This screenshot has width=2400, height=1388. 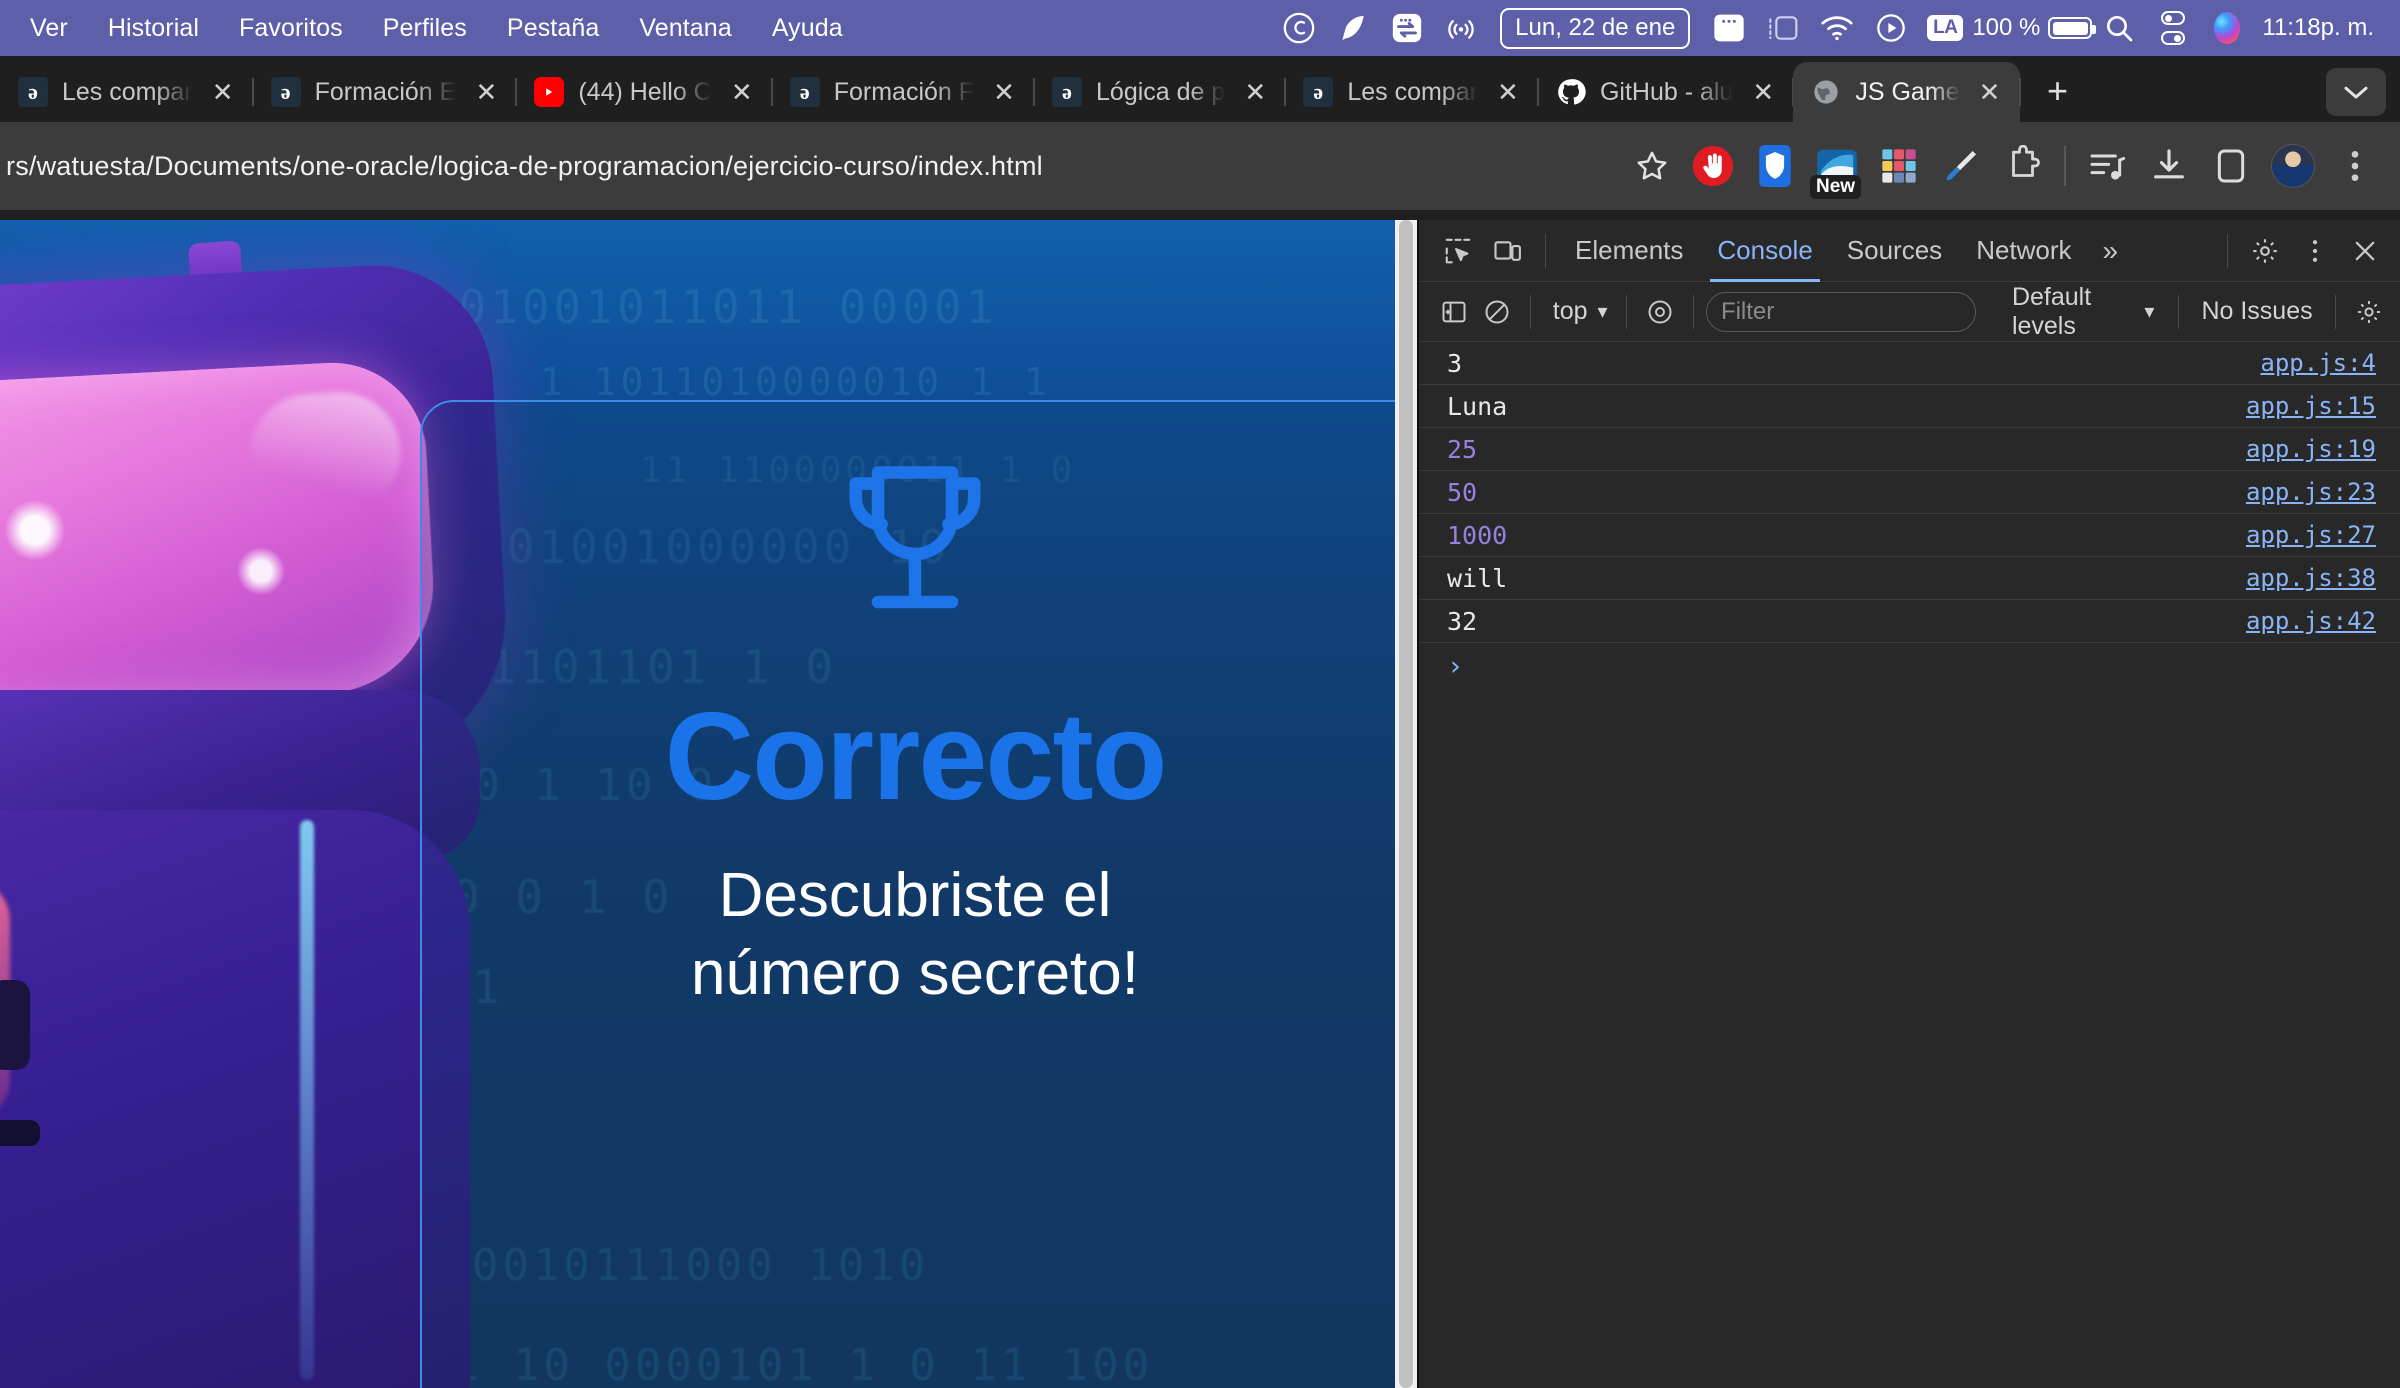 I want to click on console-source-link: app.js:19, so click(x=2311, y=449).